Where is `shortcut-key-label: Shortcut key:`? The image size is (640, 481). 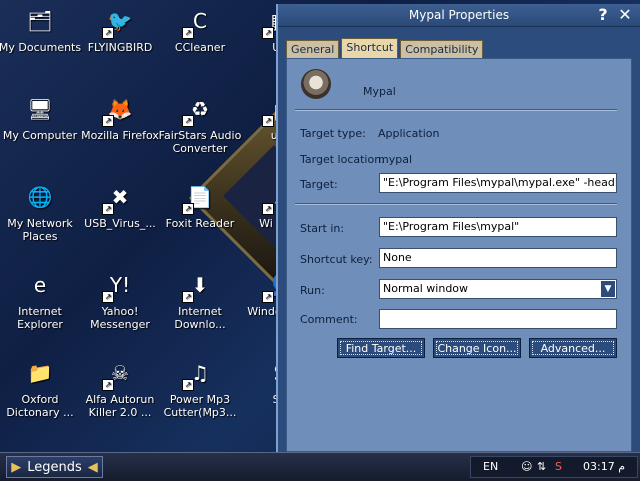 shortcut-key-label: Shortcut key: is located at coordinates (336, 259).